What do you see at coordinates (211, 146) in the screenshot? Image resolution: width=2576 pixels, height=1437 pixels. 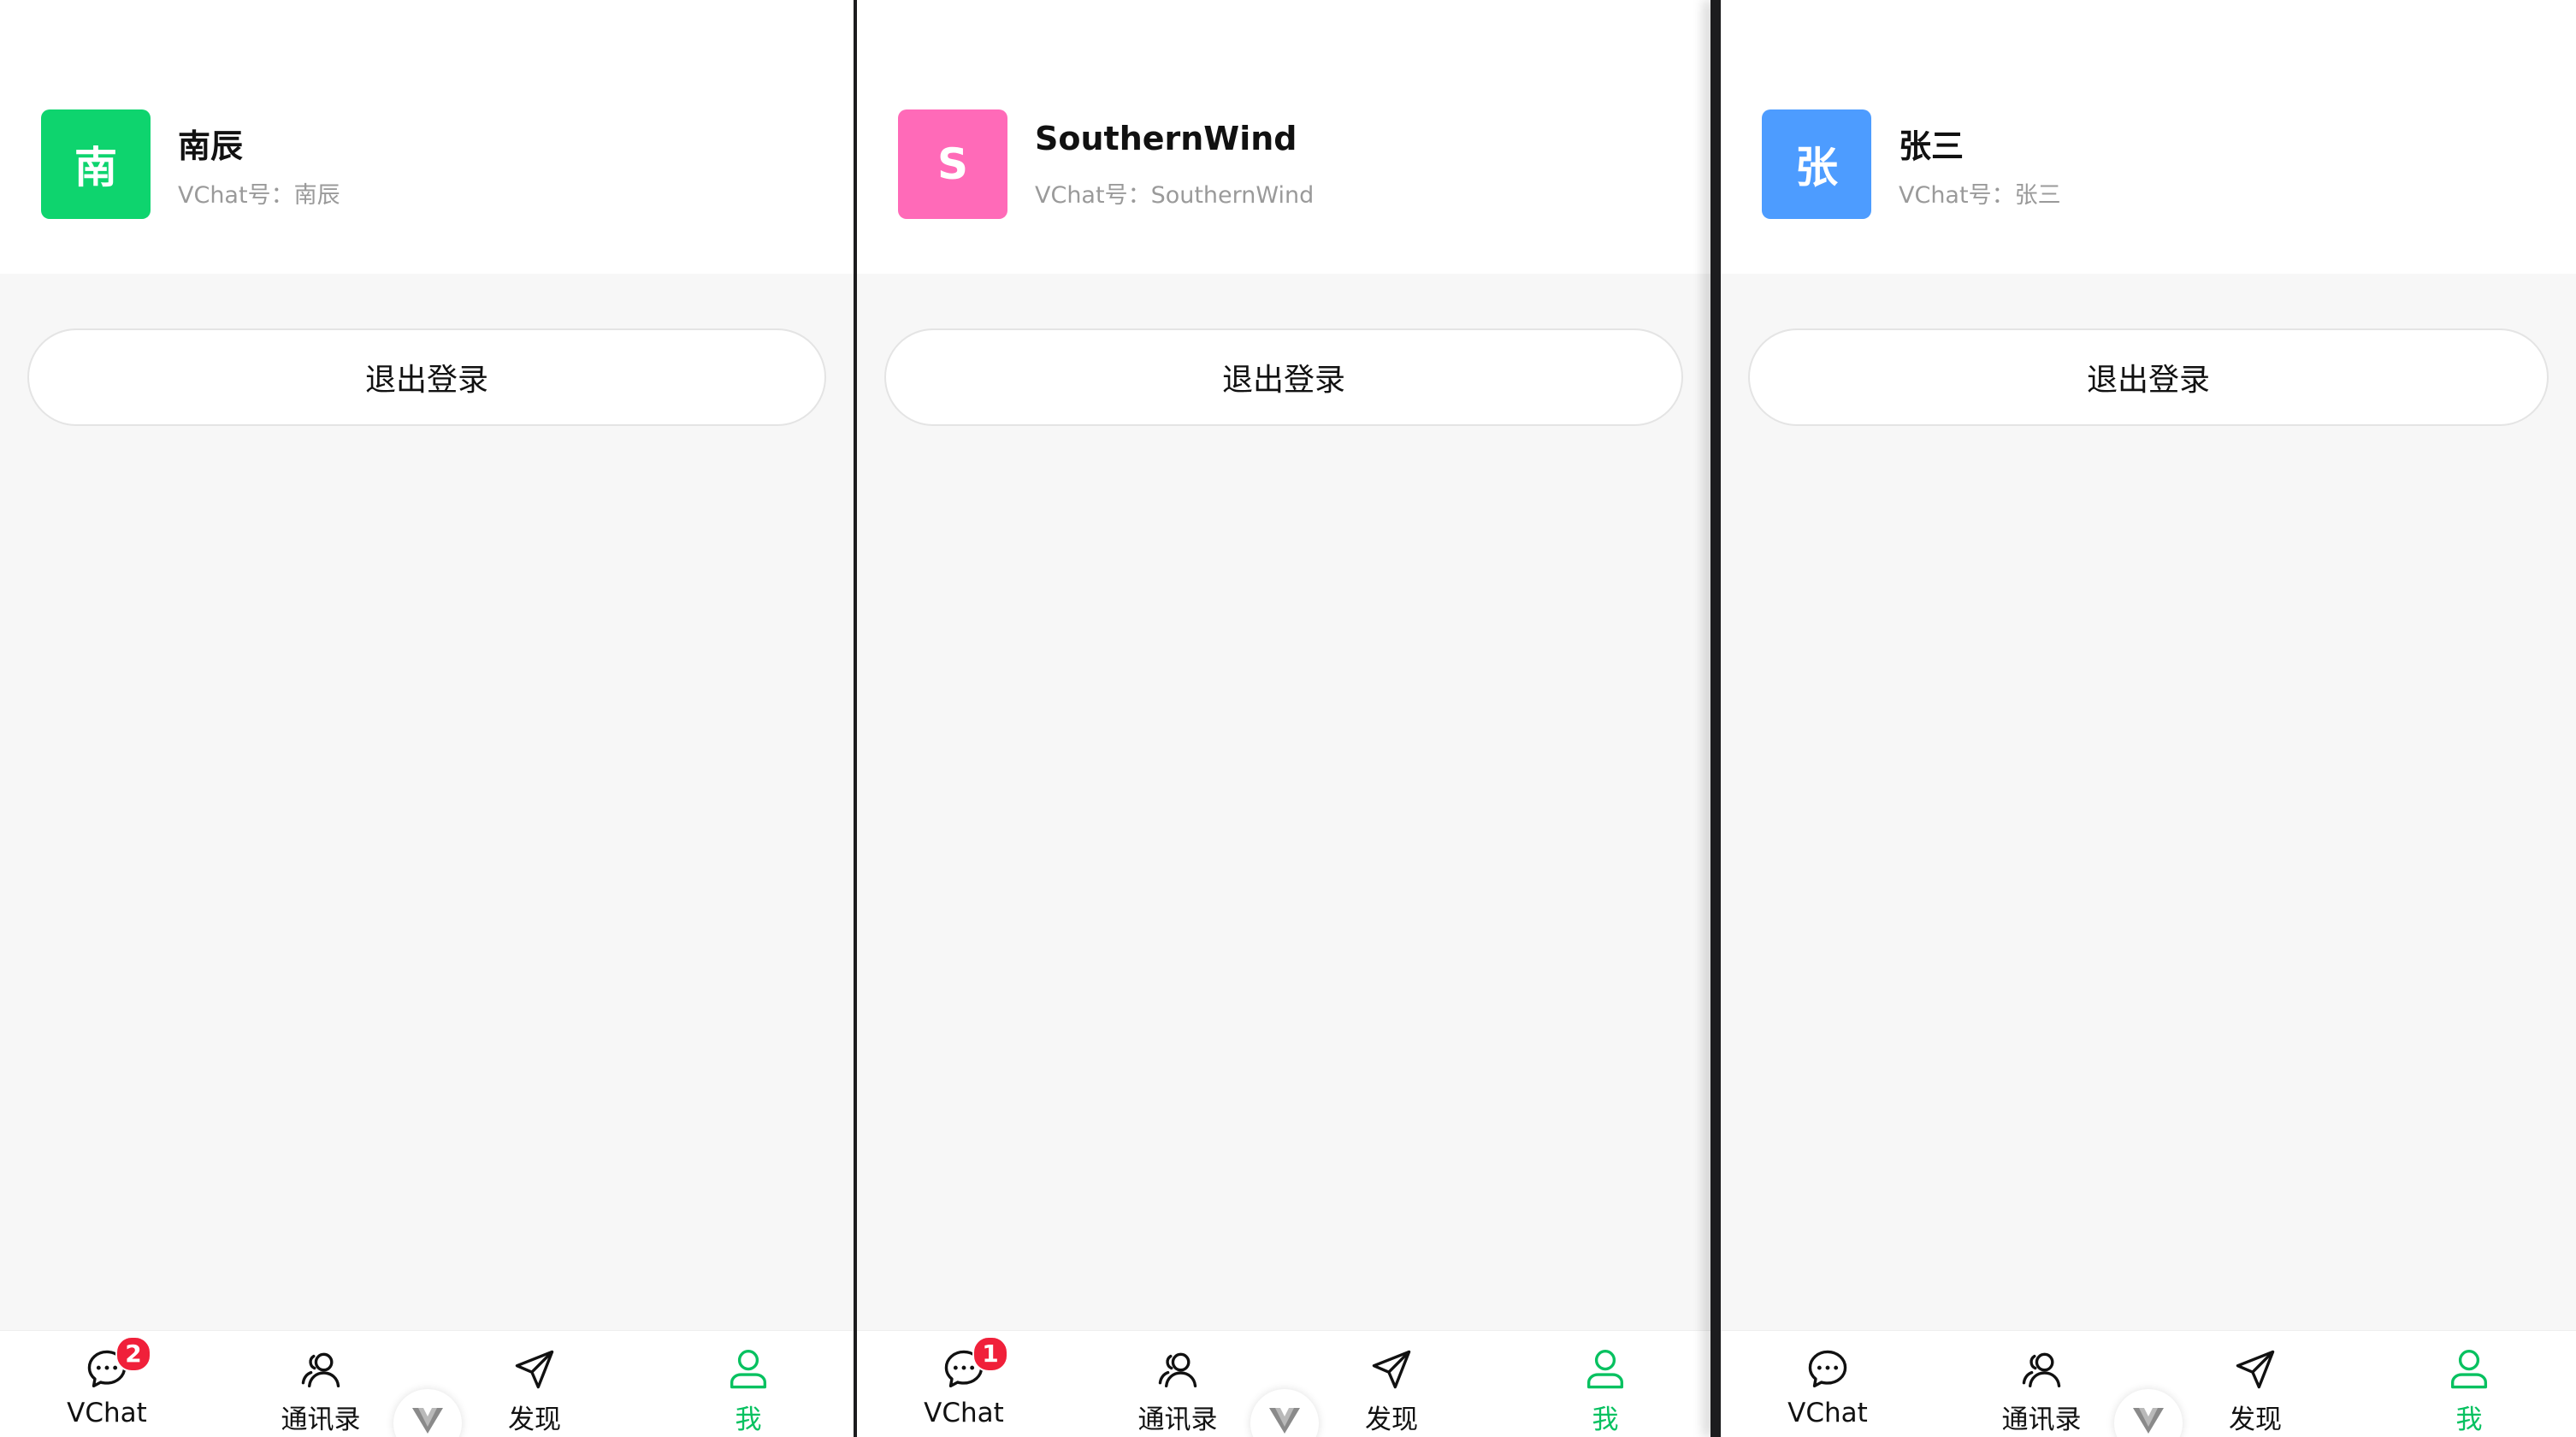 I see `profile-name: 南辰` at bounding box center [211, 146].